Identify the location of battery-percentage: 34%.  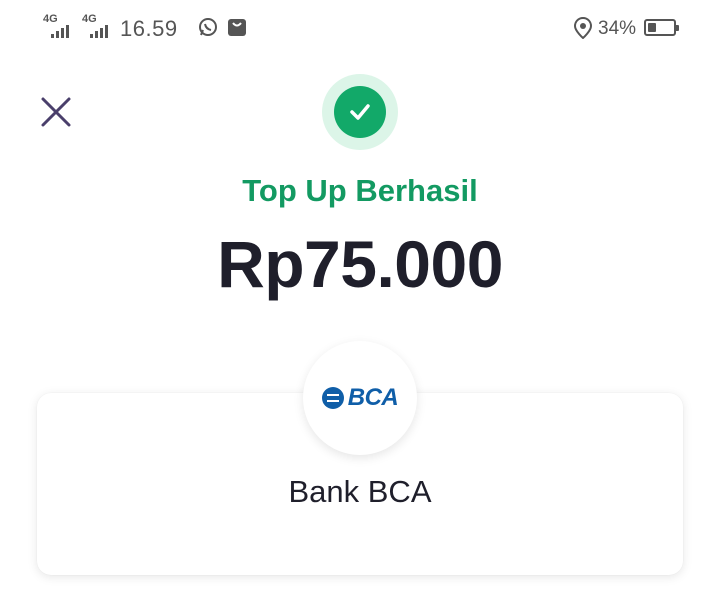
(617, 28).